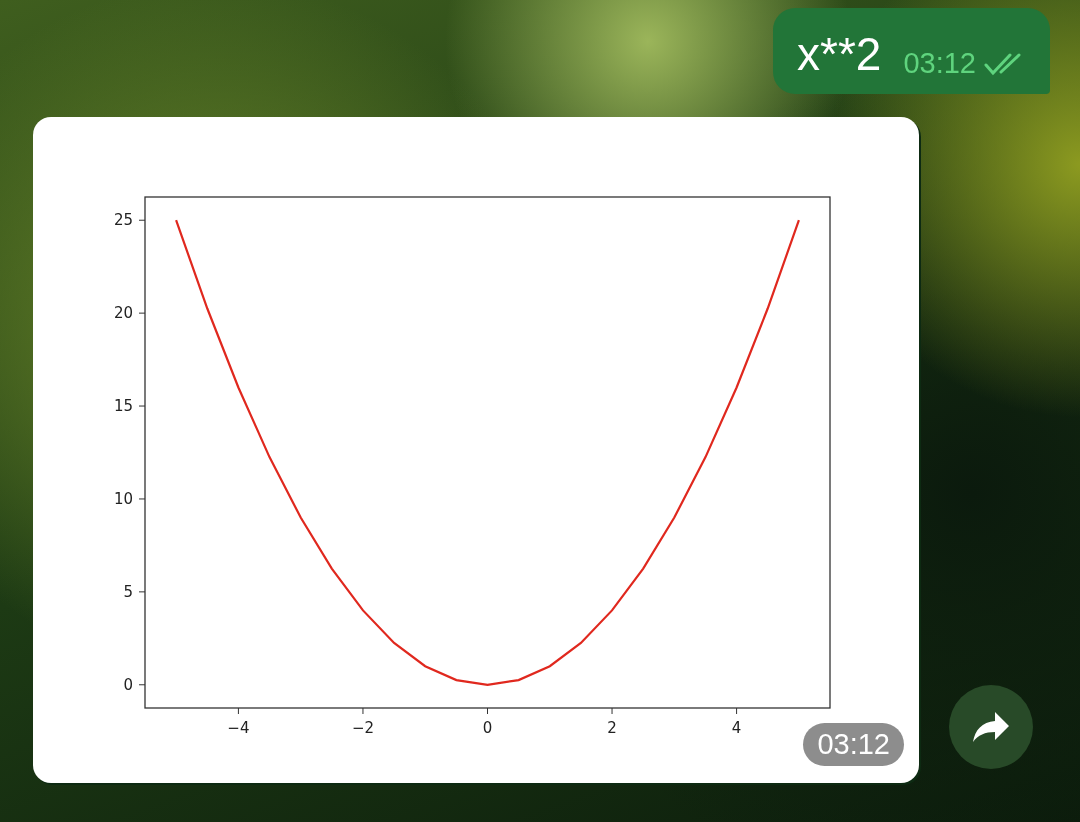 The image size is (1080, 822). Describe the element at coordinates (612, 728) in the screenshot. I see `x-tick-label: 2` at that location.